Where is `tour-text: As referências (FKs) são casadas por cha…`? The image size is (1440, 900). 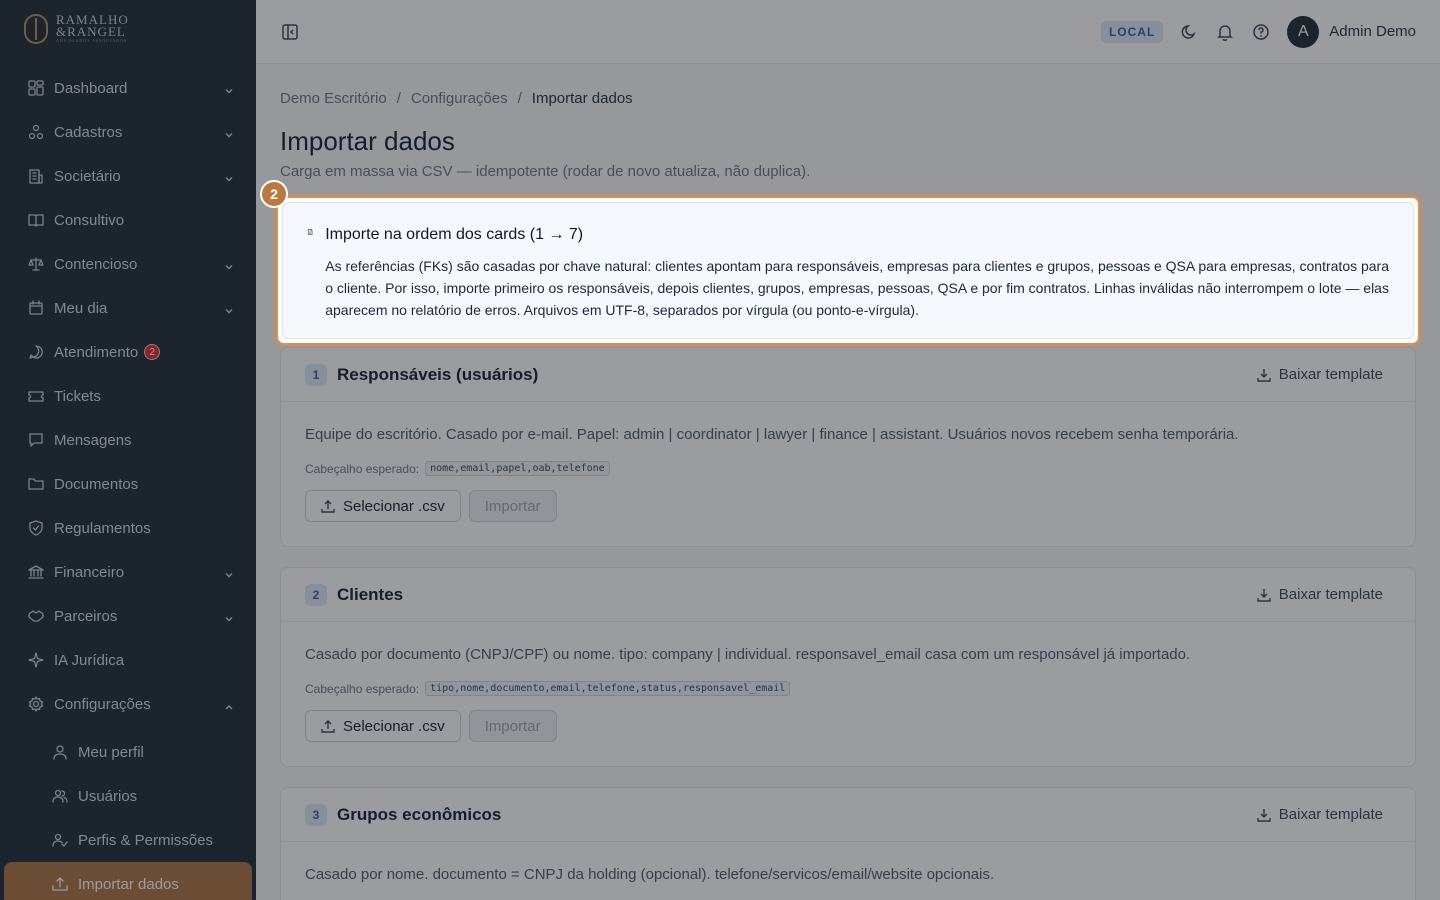 tour-text: As referências (FKs) são casadas por cha… is located at coordinates (857, 288).